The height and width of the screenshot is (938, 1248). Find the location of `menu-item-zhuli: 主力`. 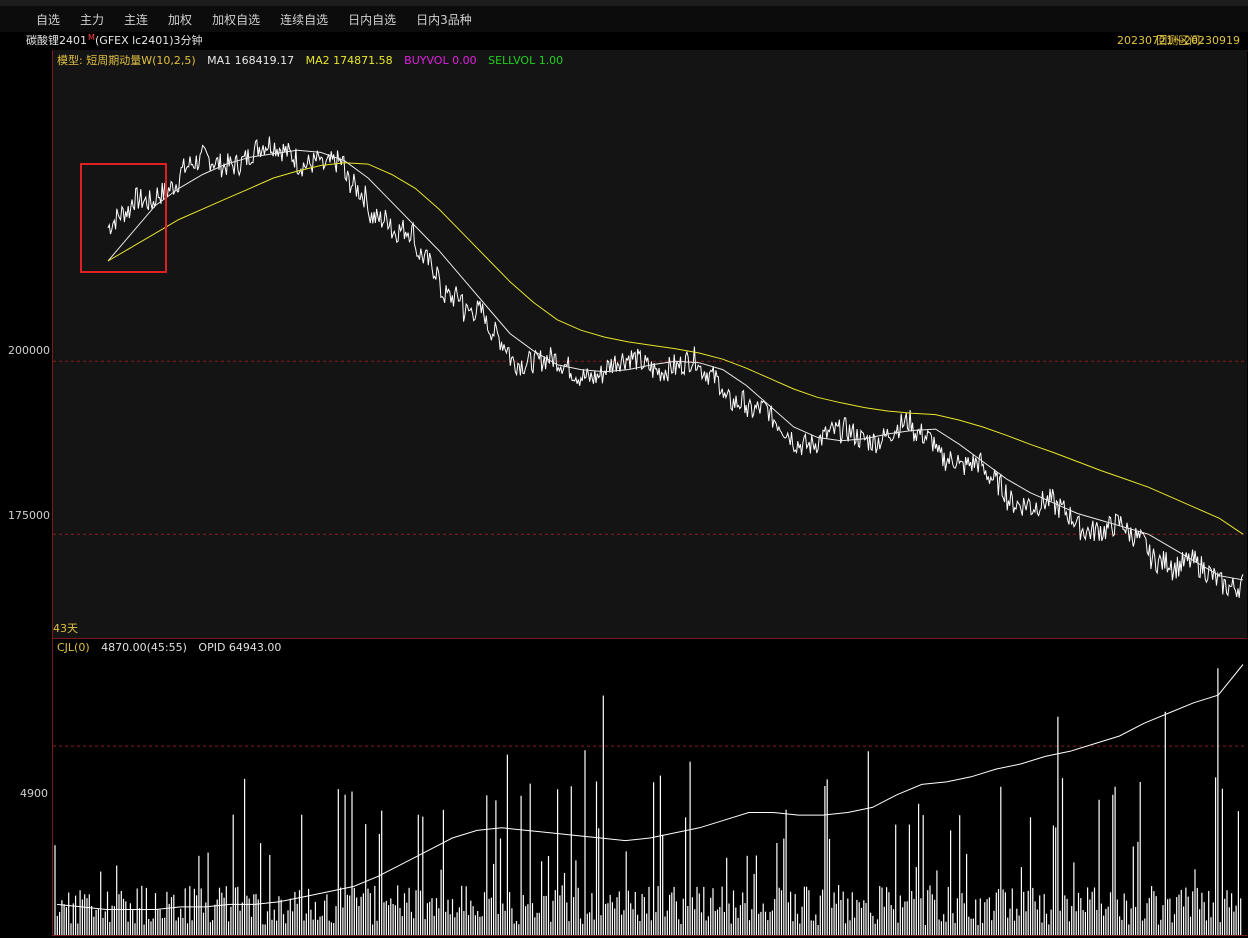

menu-item-zhuli: 主力 is located at coordinates (92, 19).